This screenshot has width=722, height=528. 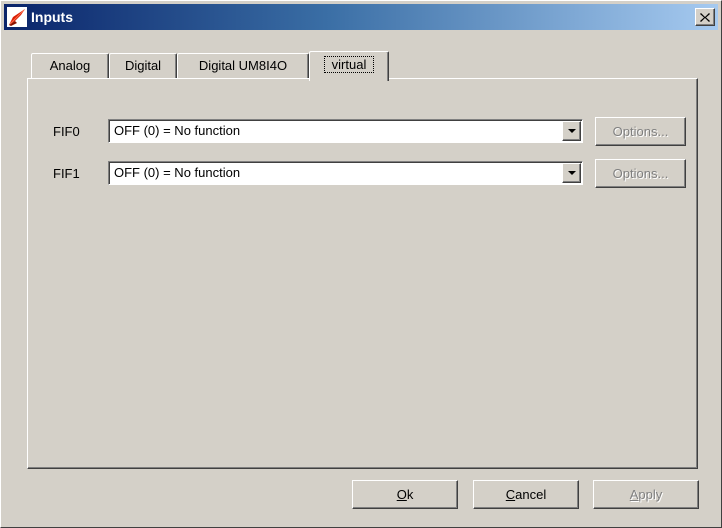 I want to click on close-button, so click(x=705, y=17).